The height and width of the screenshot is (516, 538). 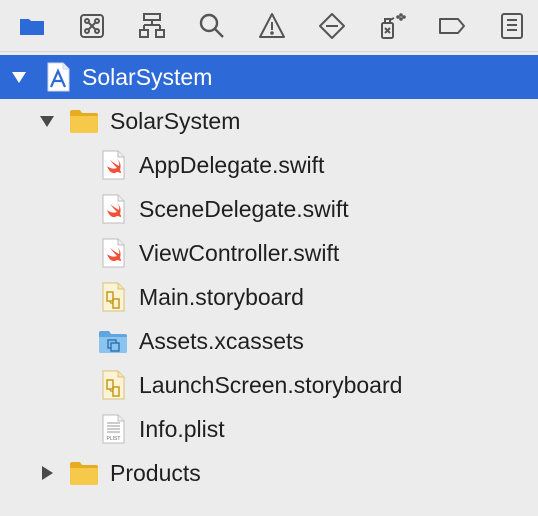 I want to click on source-control-icon, so click(x=92, y=26).